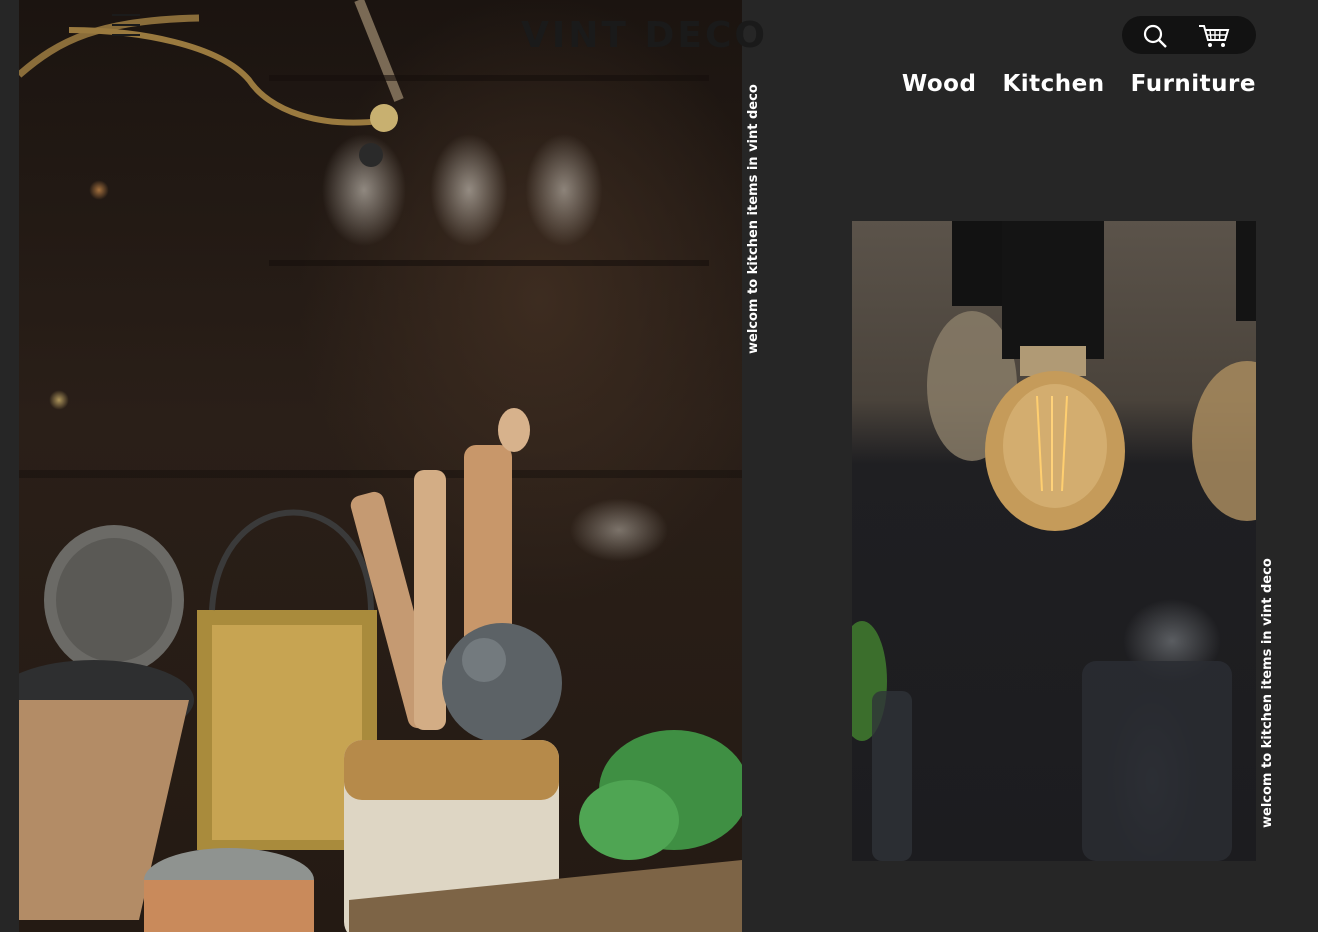 Image resolution: width=1318 pixels, height=932 pixels. Describe the element at coordinates (1214, 36) in the screenshot. I see `shopping-cart-icon` at that location.